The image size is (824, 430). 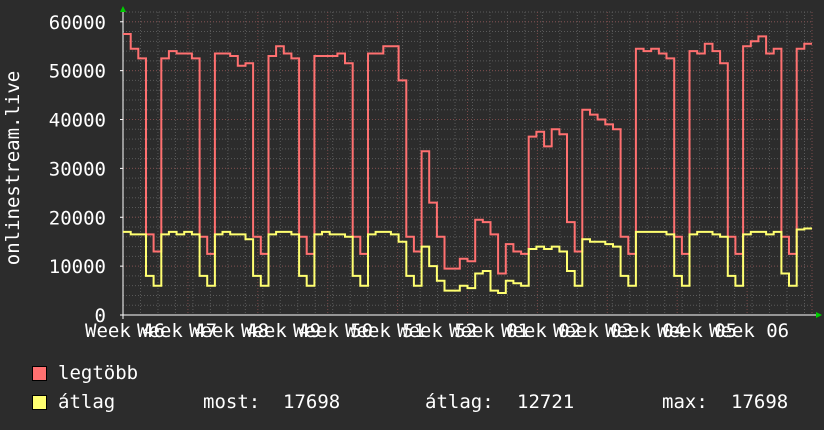 What do you see at coordinates (98, 373) in the screenshot?
I see `legend-label-legtobb: legtöbb` at bounding box center [98, 373].